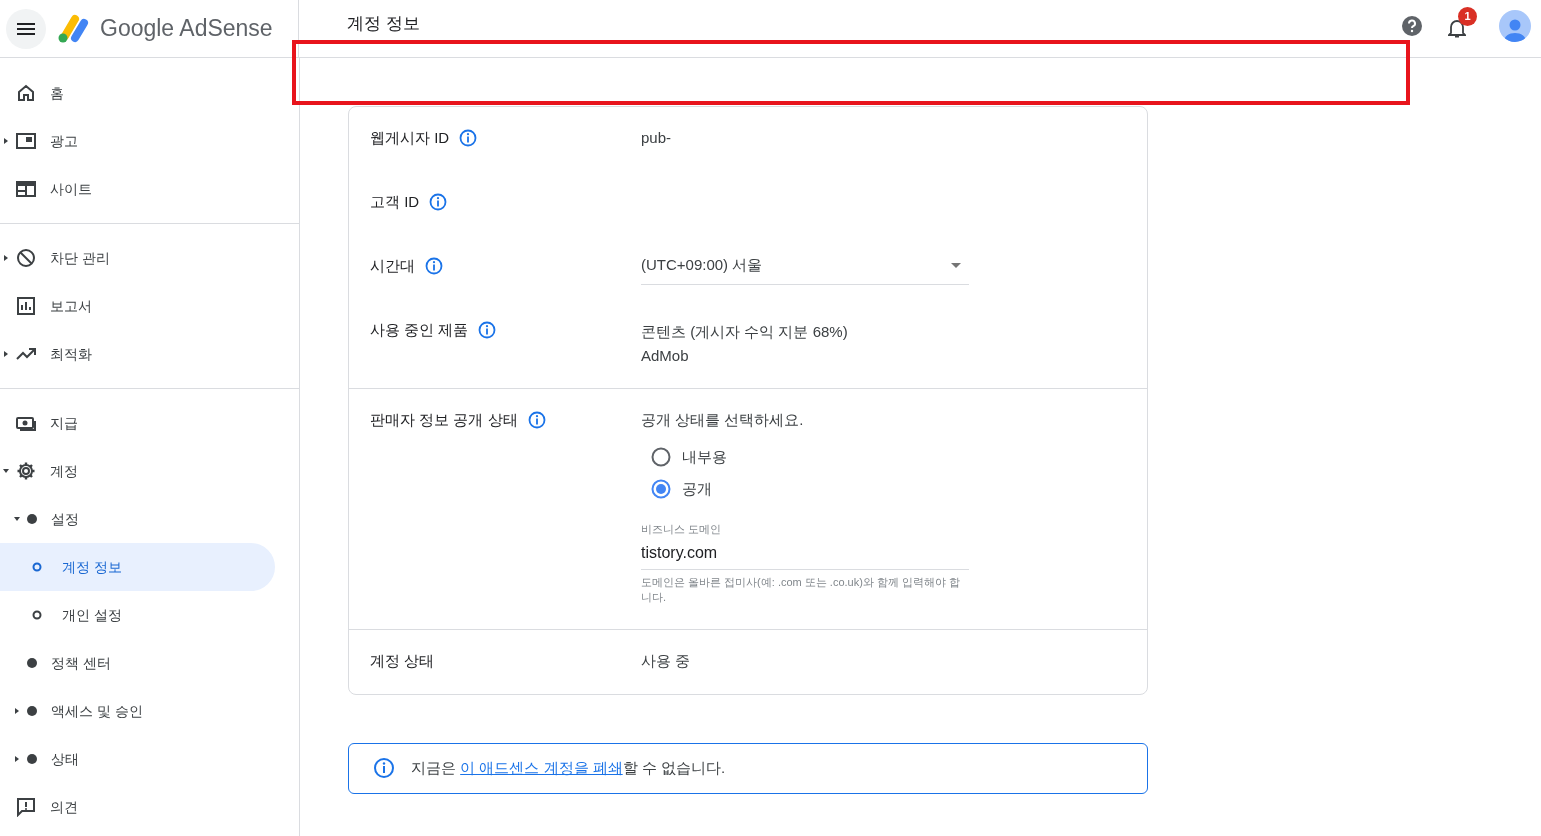 The height and width of the screenshot is (836, 1541). What do you see at coordinates (657, 137) in the screenshot?
I see `field-value: pub-` at bounding box center [657, 137].